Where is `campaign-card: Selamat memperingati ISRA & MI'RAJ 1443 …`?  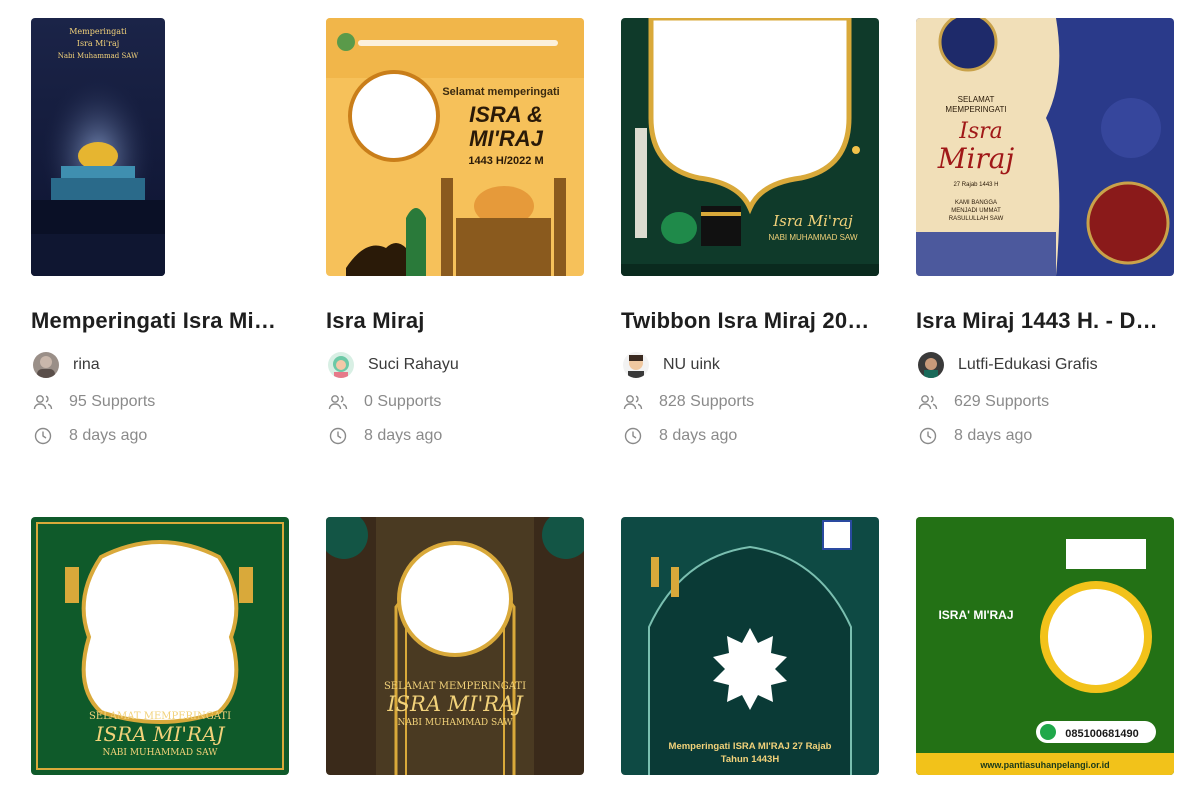
campaign-card: Selamat memperingati ISRA & MI'RAJ 1443 … is located at coordinates (455, 233).